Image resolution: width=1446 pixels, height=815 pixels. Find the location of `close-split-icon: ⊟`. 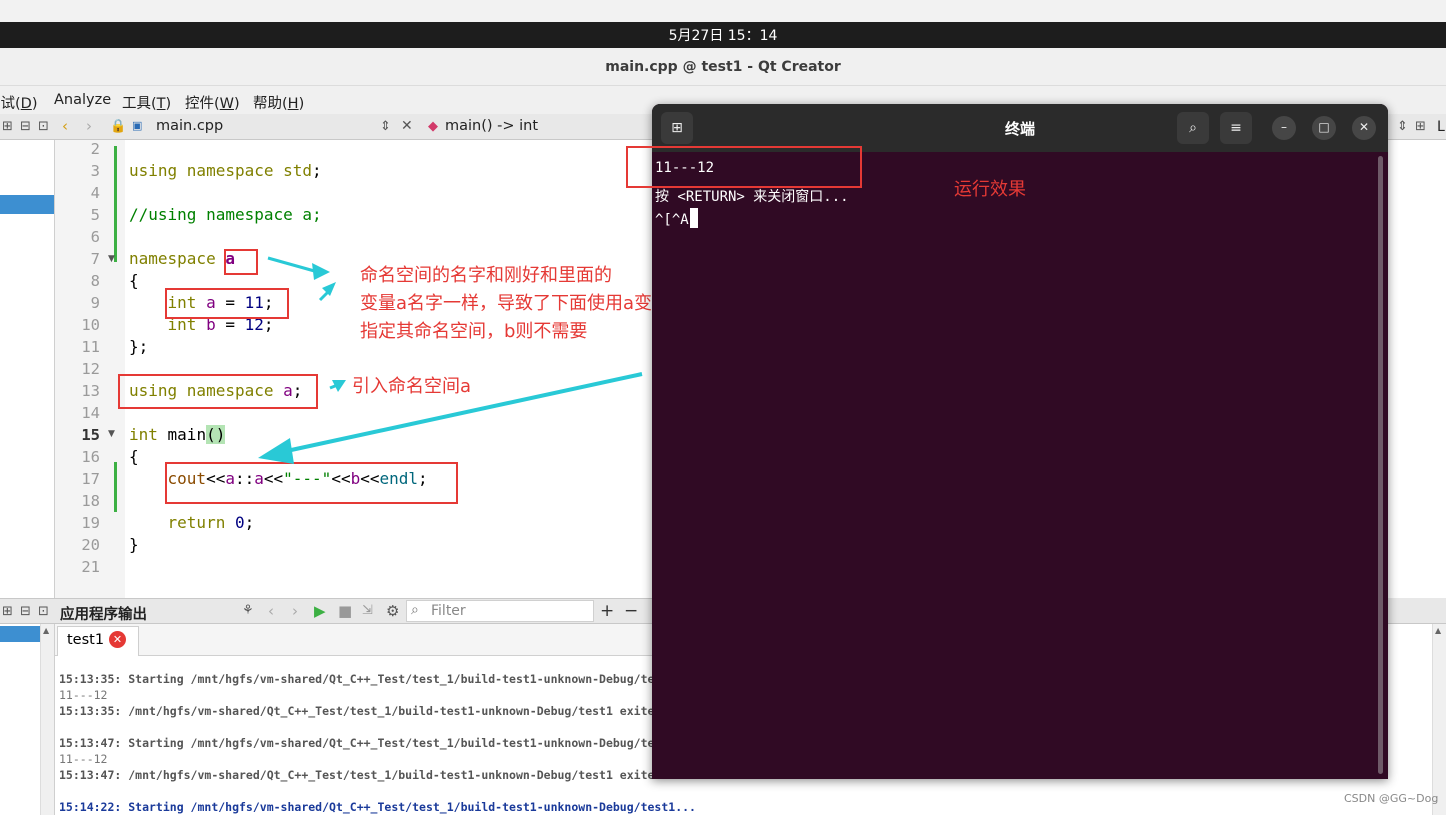

close-split-icon: ⊟ is located at coordinates (25, 611).